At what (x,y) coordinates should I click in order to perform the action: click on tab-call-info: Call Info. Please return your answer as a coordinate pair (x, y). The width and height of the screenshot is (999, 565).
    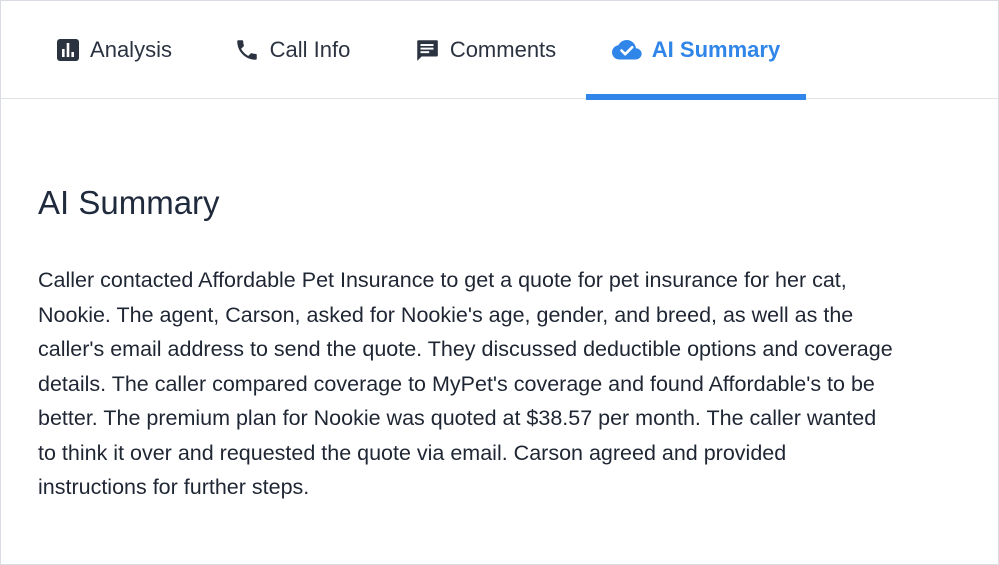
    Looking at the image, I should click on (292, 49).